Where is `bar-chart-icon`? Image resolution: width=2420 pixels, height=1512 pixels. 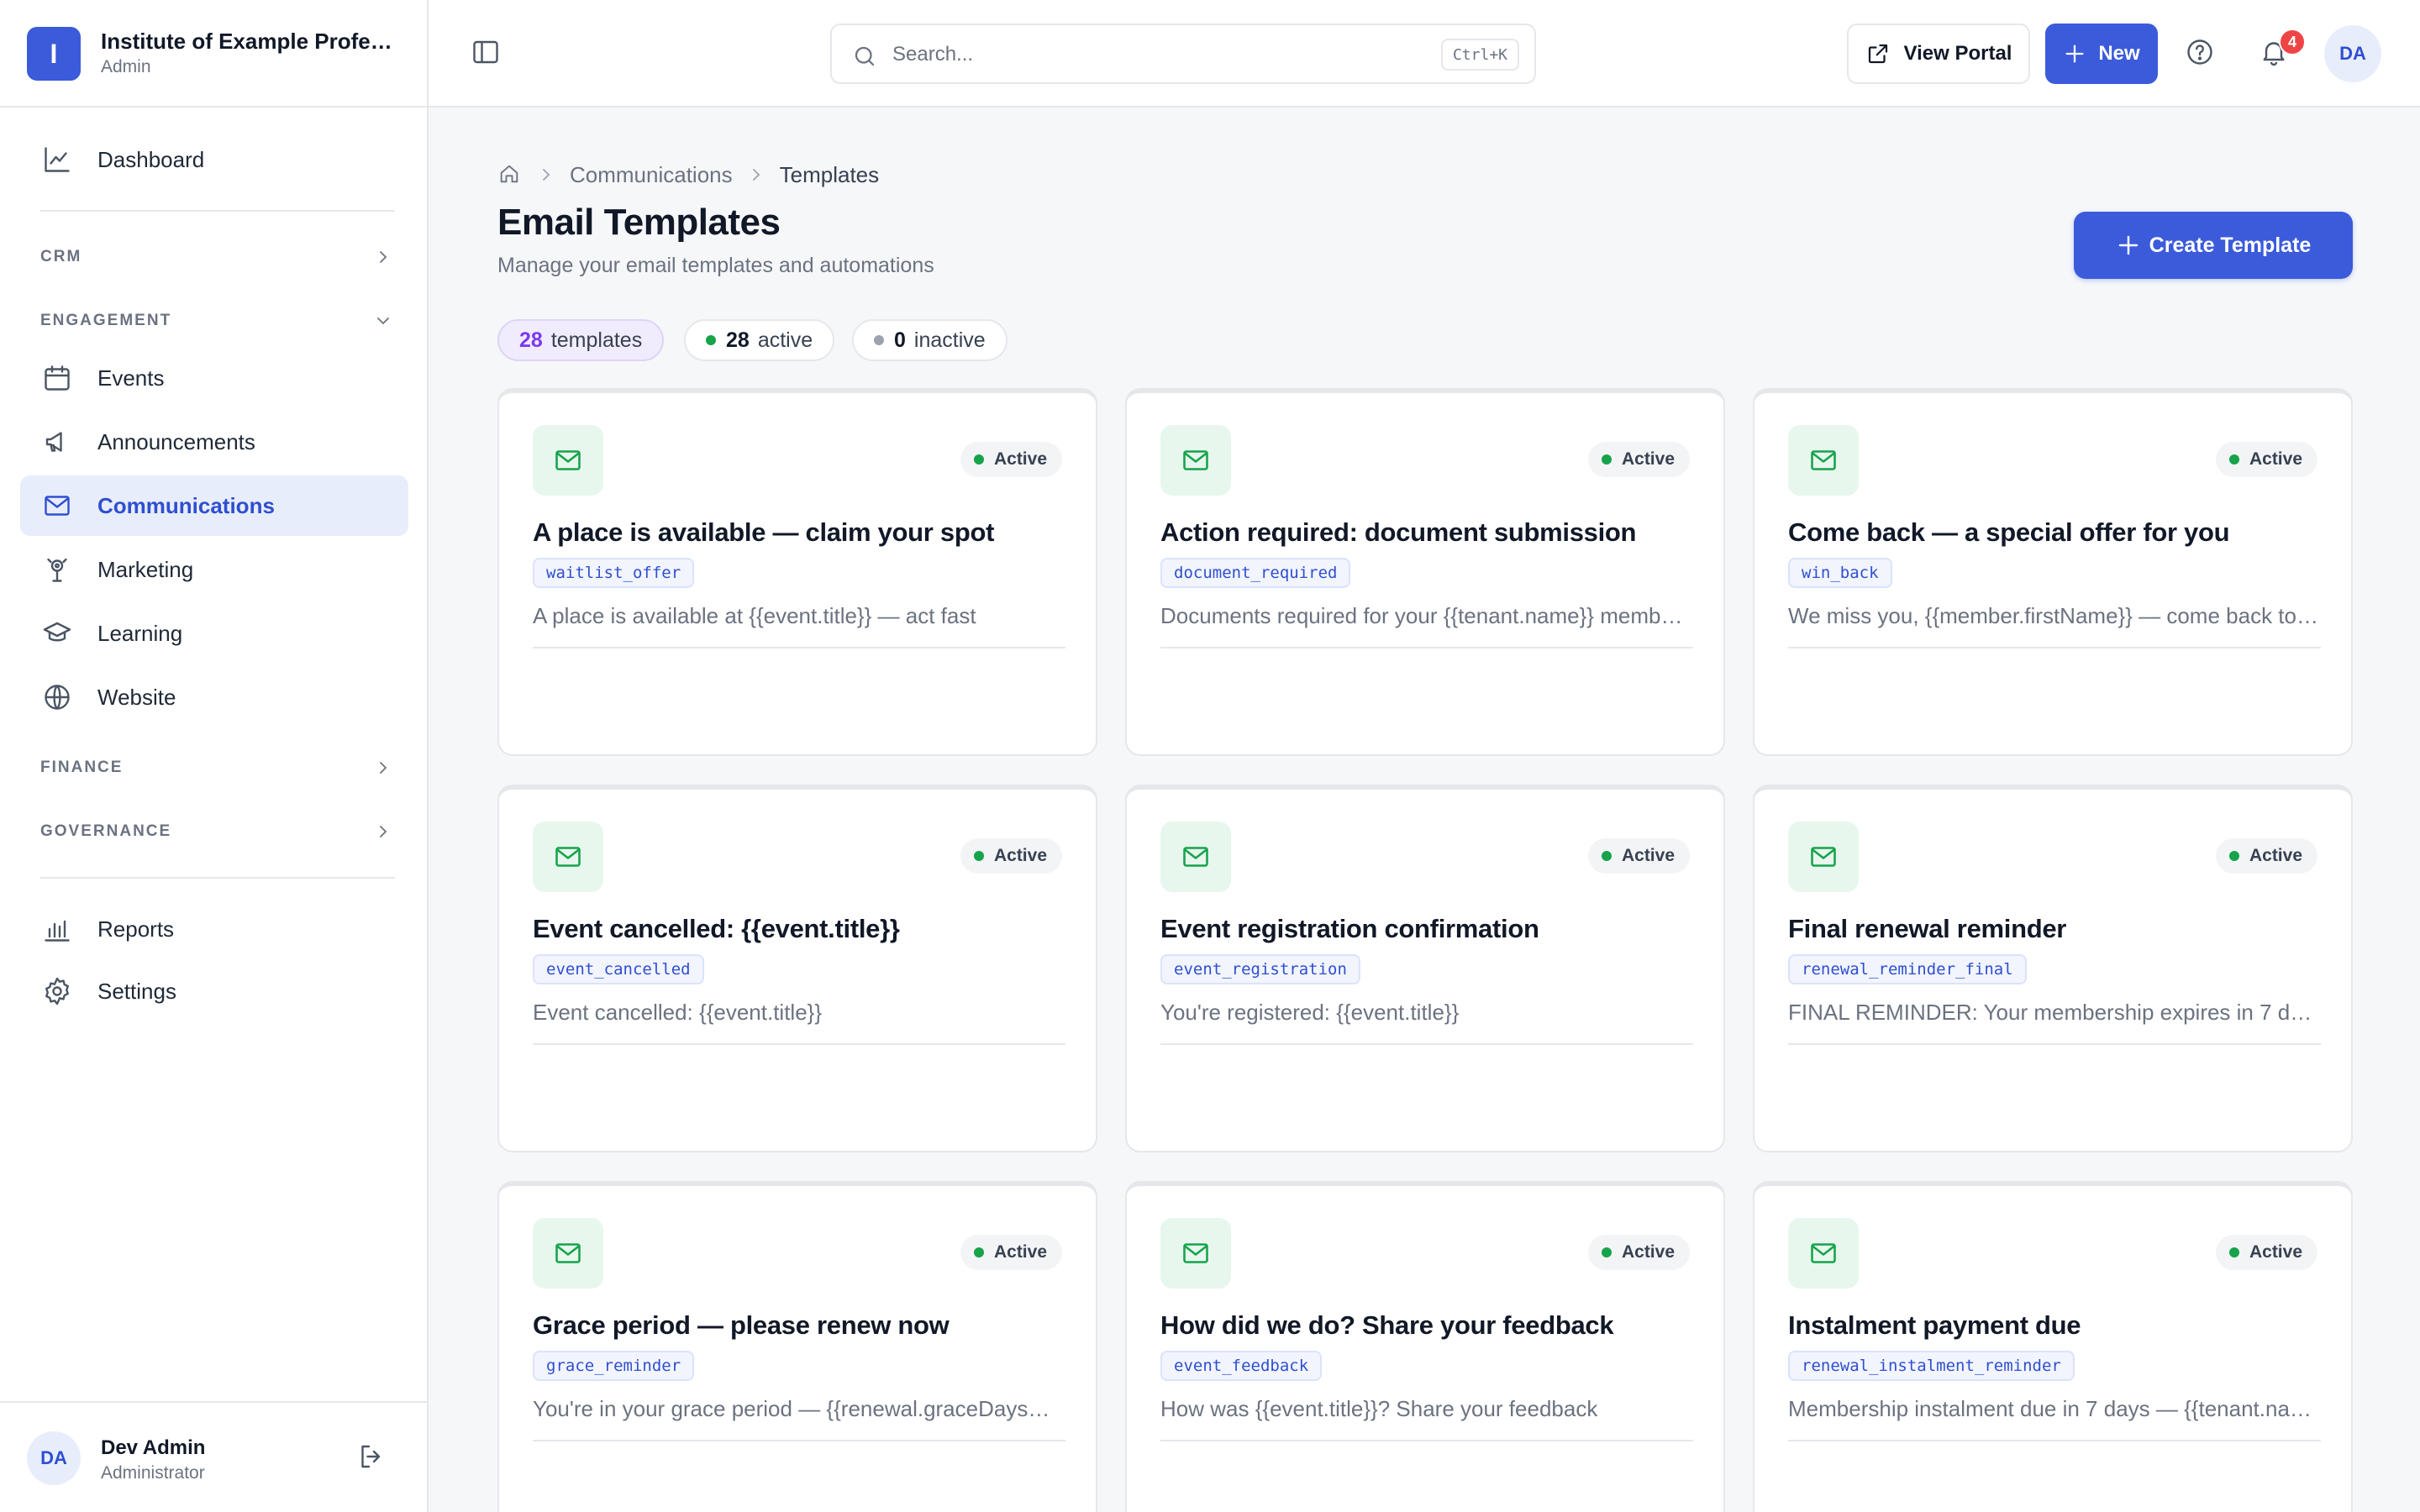
bar-chart-icon is located at coordinates (57, 929).